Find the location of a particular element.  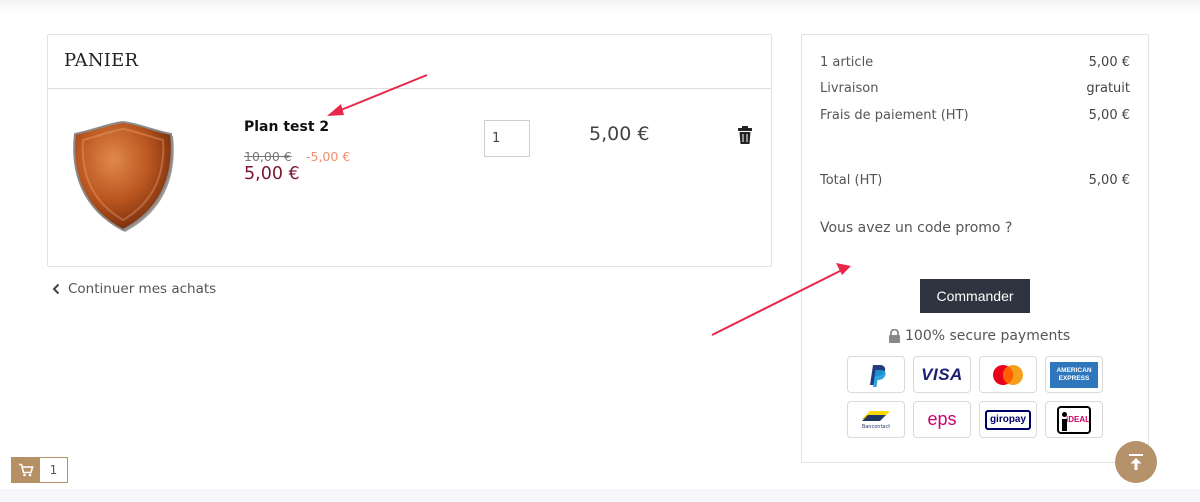

giropay-icon: giropay is located at coordinates (1008, 419).